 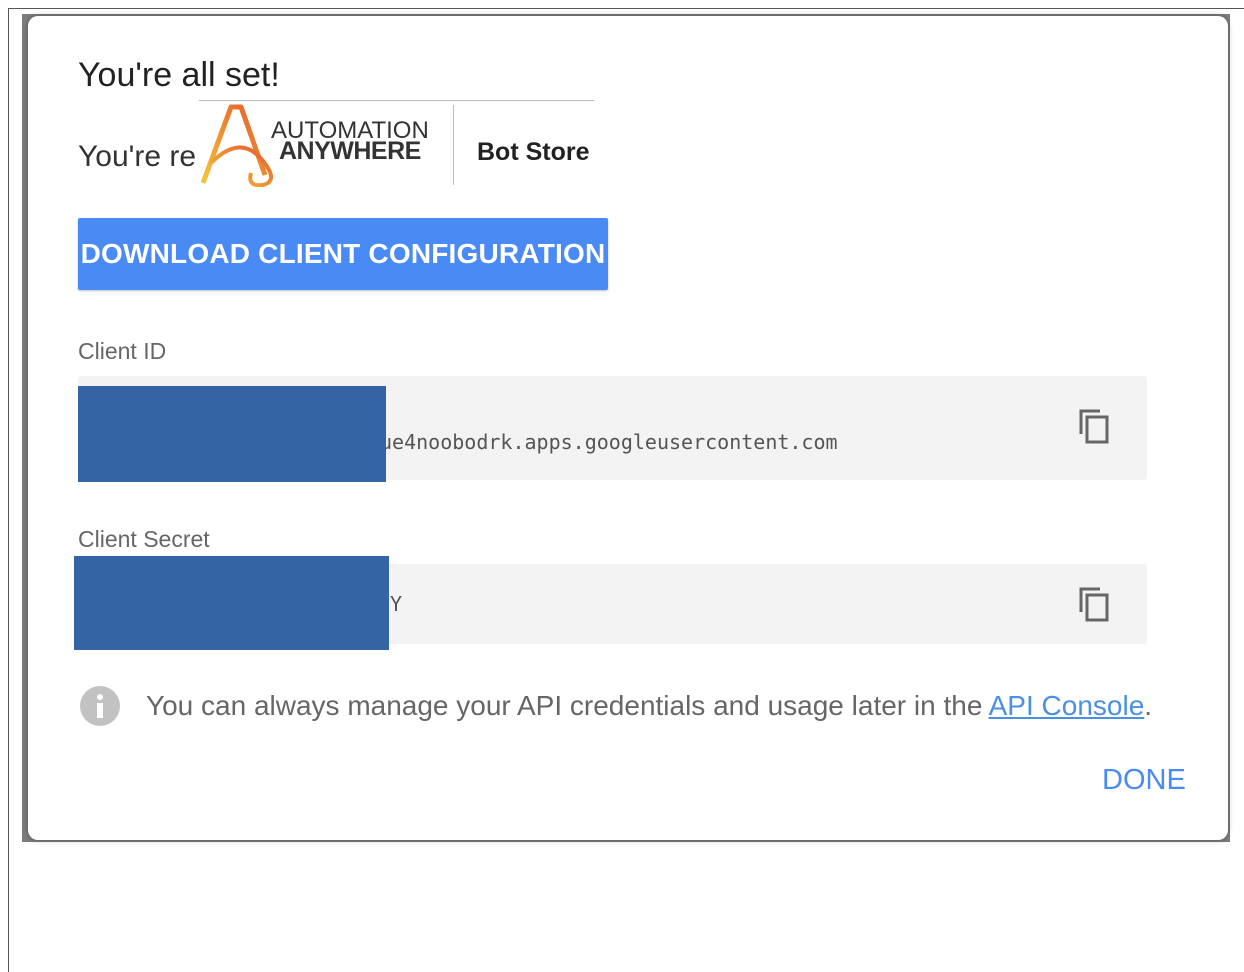 I want to click on logo-divider, so click(x=453, y=145).